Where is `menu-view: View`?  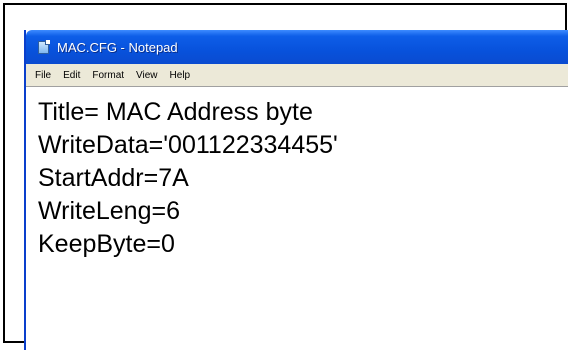 menu-view: View is located at coordinates (147, 75).